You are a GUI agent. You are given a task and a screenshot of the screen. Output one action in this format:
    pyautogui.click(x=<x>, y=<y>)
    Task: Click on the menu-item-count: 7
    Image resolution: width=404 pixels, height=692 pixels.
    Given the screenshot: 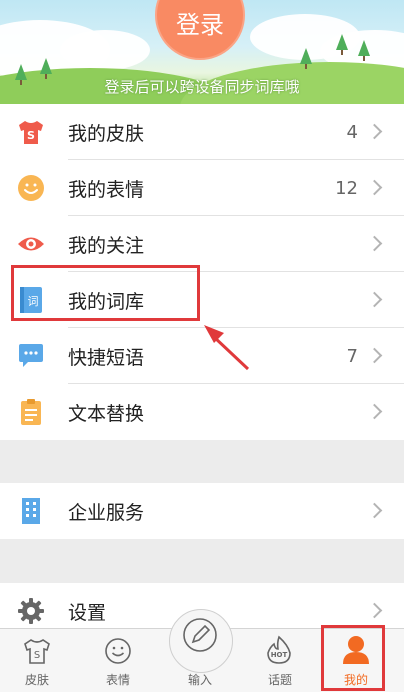 What is the action you would take?
    pyautogui.click(x=352, y=356)
    